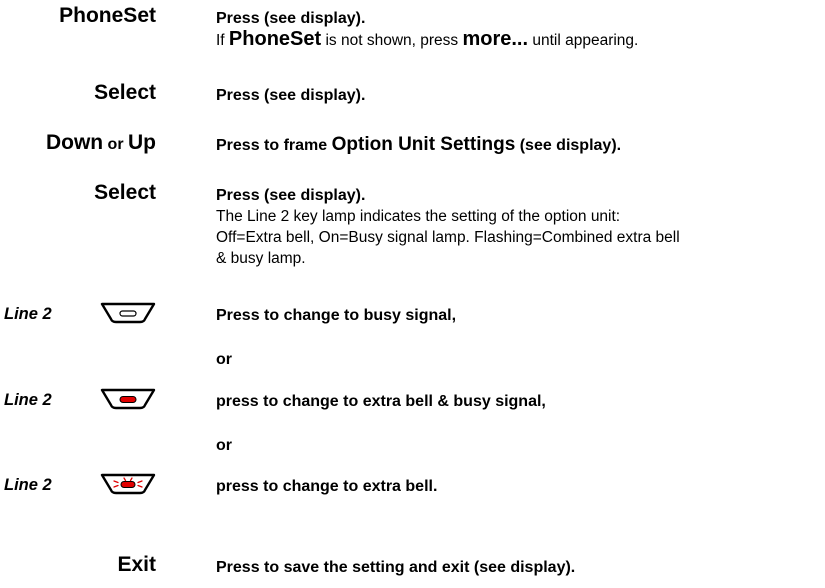  What do you see at coordinates (28, 400) in the screenshot?
I see `line2-label-on: Line 2` at bounding box center [28, 400].